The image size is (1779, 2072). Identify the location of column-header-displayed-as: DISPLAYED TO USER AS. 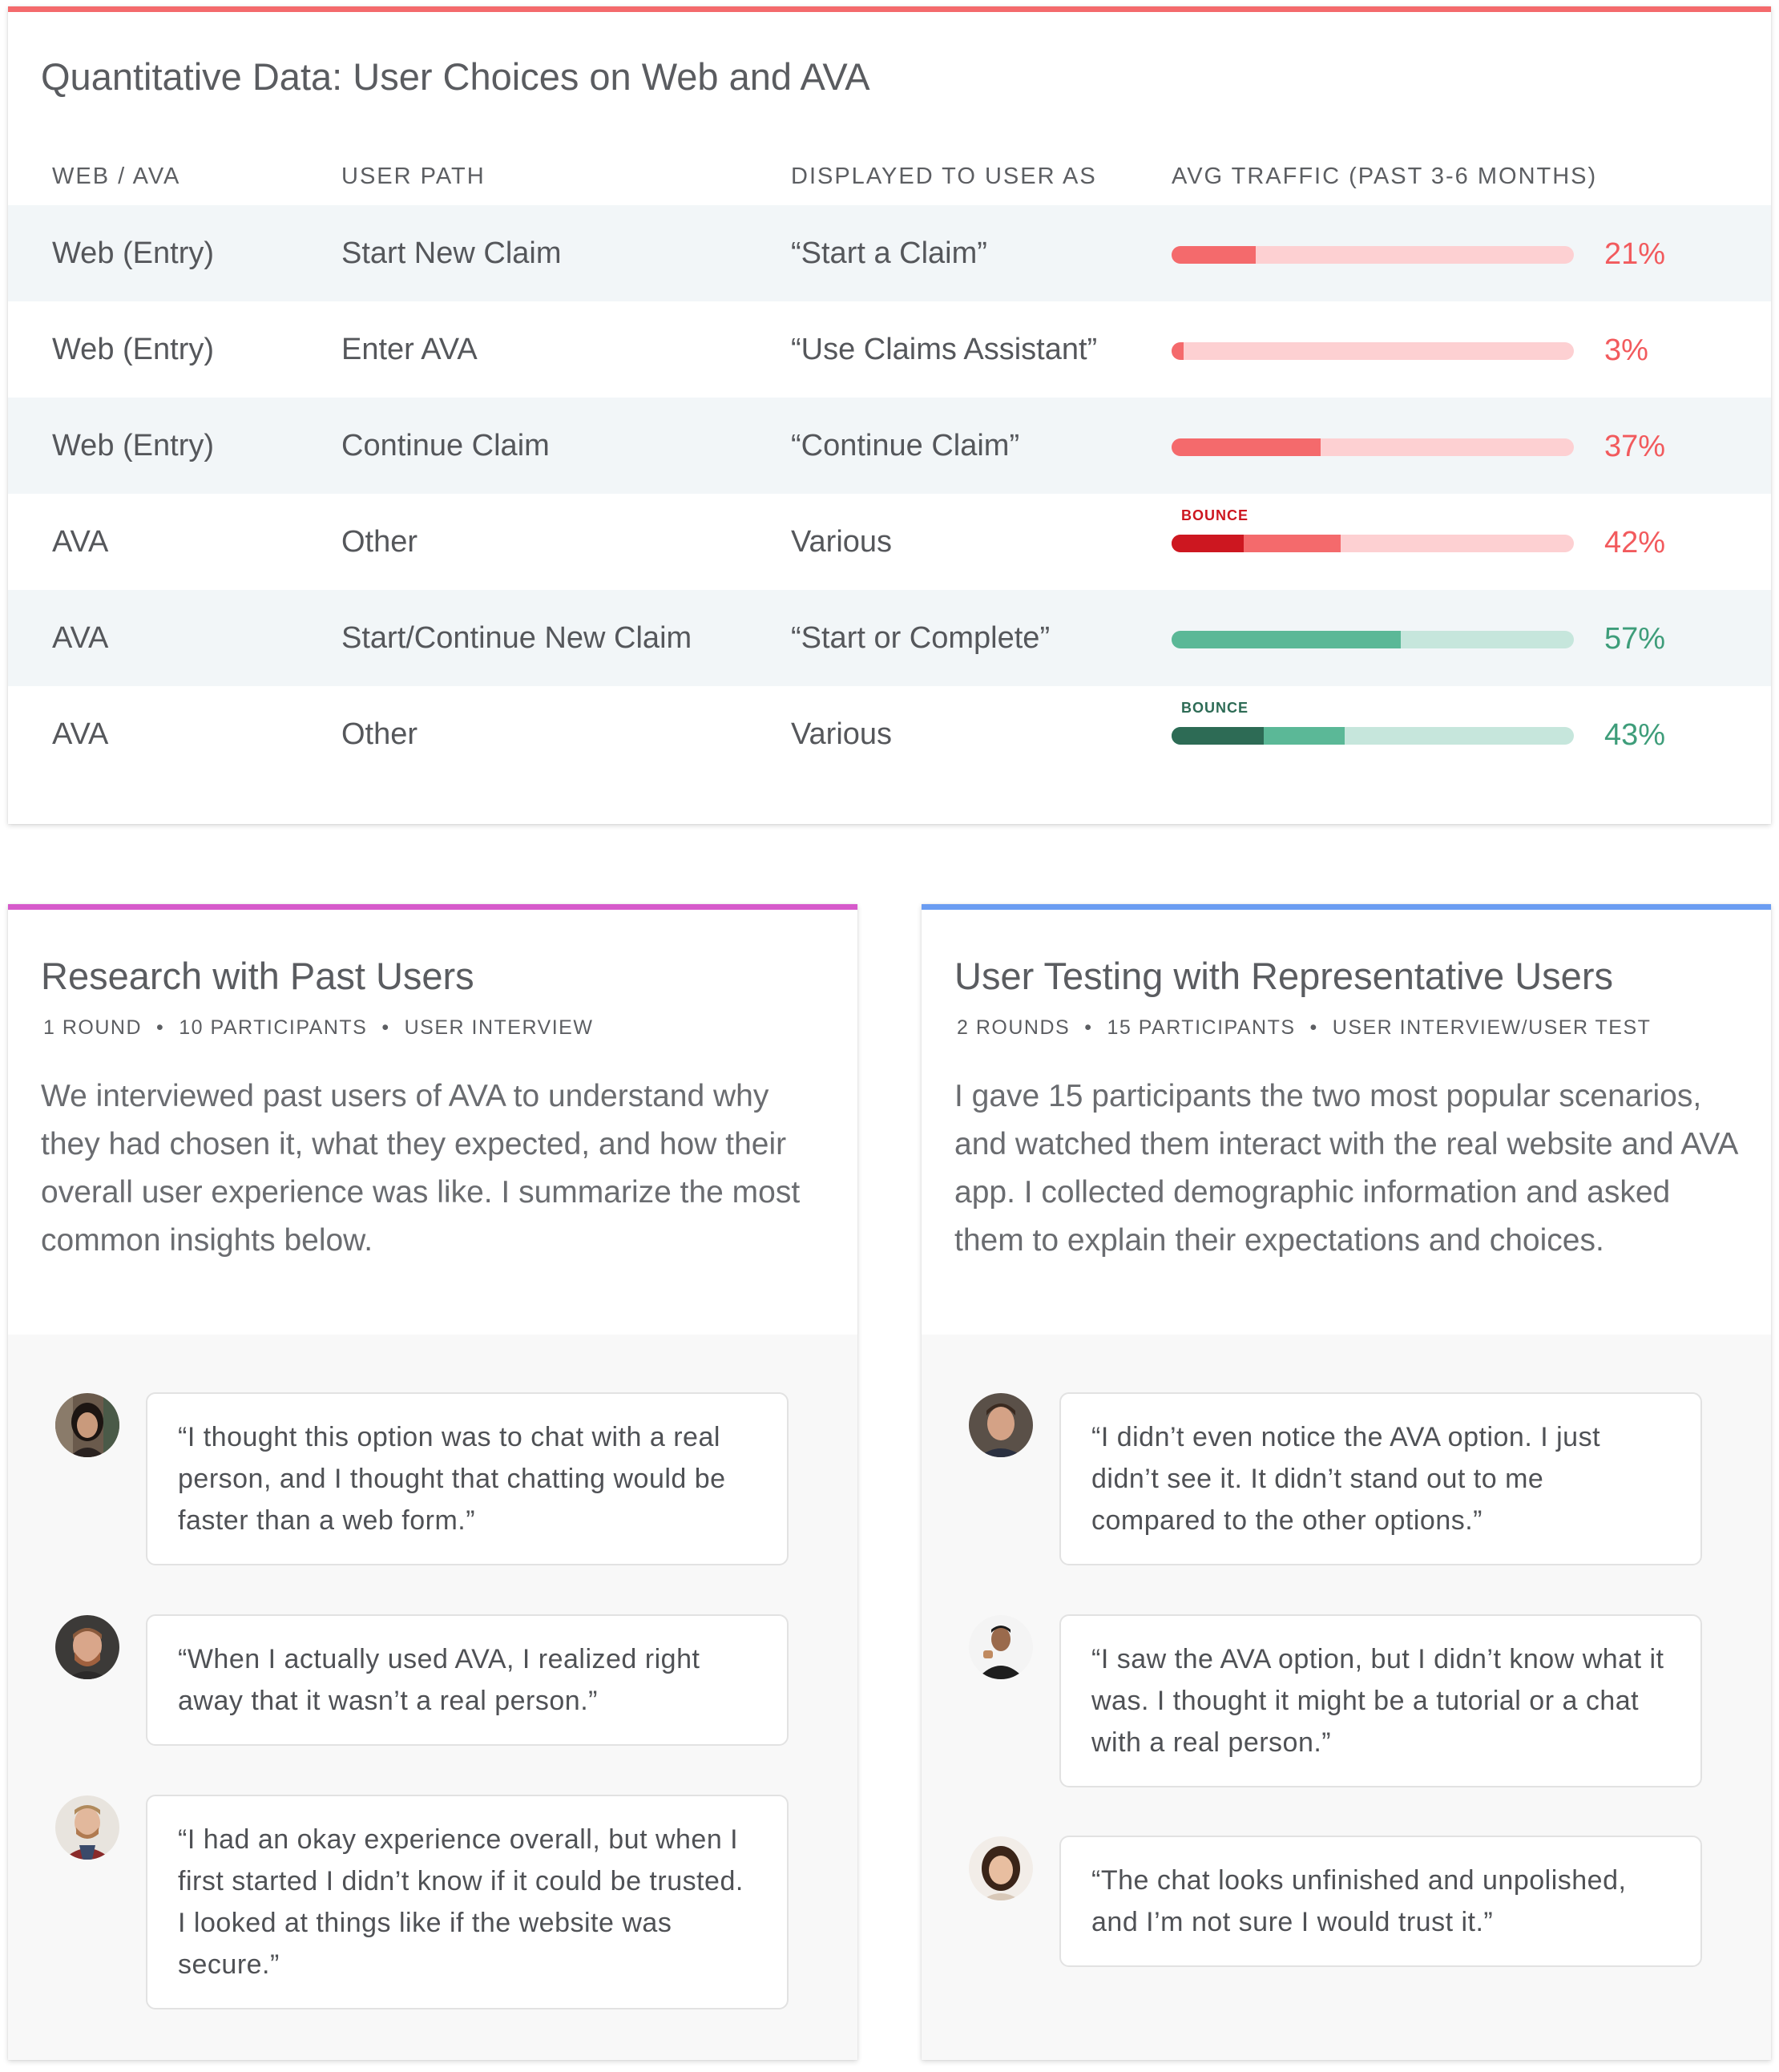
(944, 176).